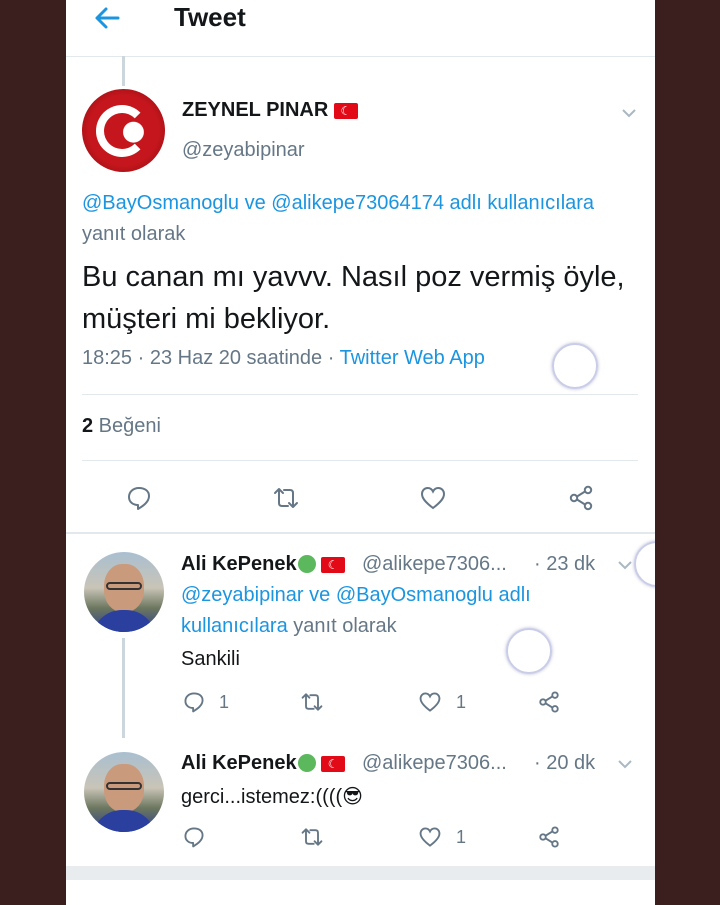 Image resolution: width=720 pixels, height=905 pixels. What do you see at coordinates (243, 150) in the screenshot?
I see `author-handle: @zeyabipinar` at bounding box center [243, 150].